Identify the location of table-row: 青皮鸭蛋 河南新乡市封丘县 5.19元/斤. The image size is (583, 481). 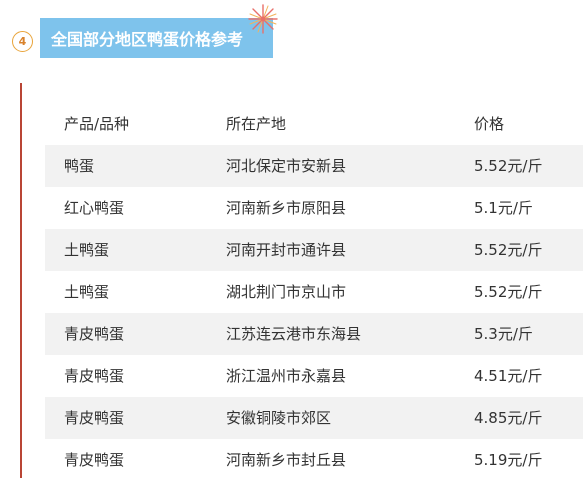
(314, 460).